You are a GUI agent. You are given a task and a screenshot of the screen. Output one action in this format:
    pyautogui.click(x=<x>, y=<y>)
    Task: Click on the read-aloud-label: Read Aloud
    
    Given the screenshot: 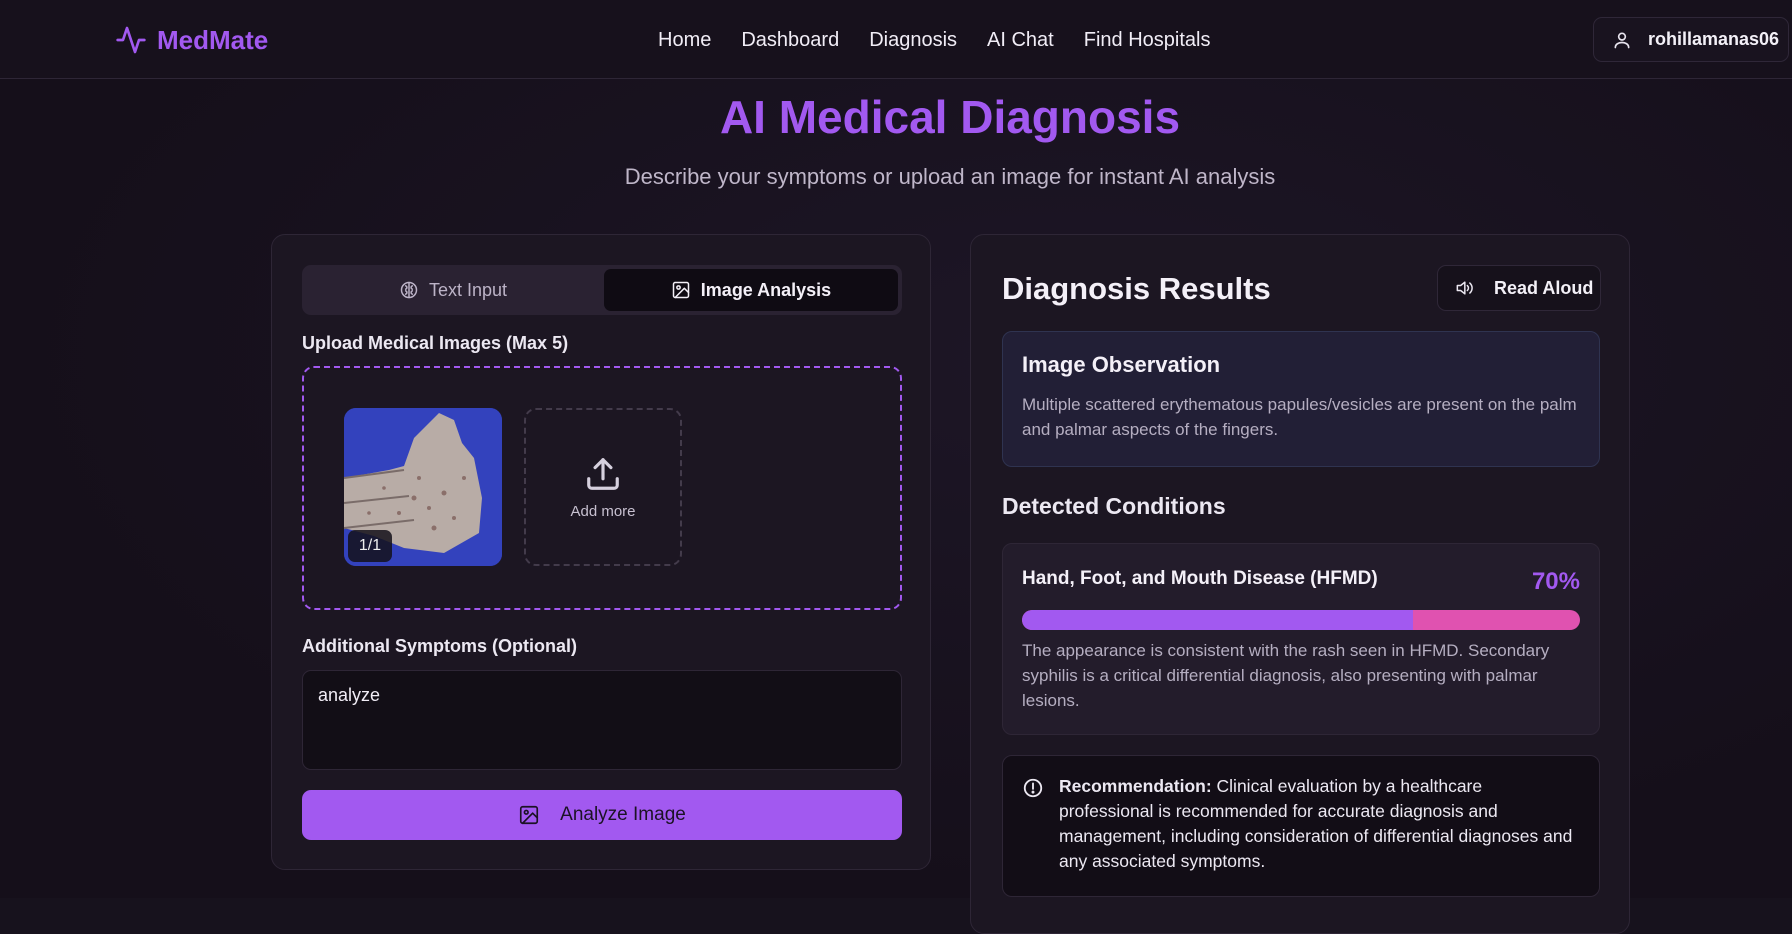 What is the action you would take?
    pyautogui.click(x=1544, y=287)
    